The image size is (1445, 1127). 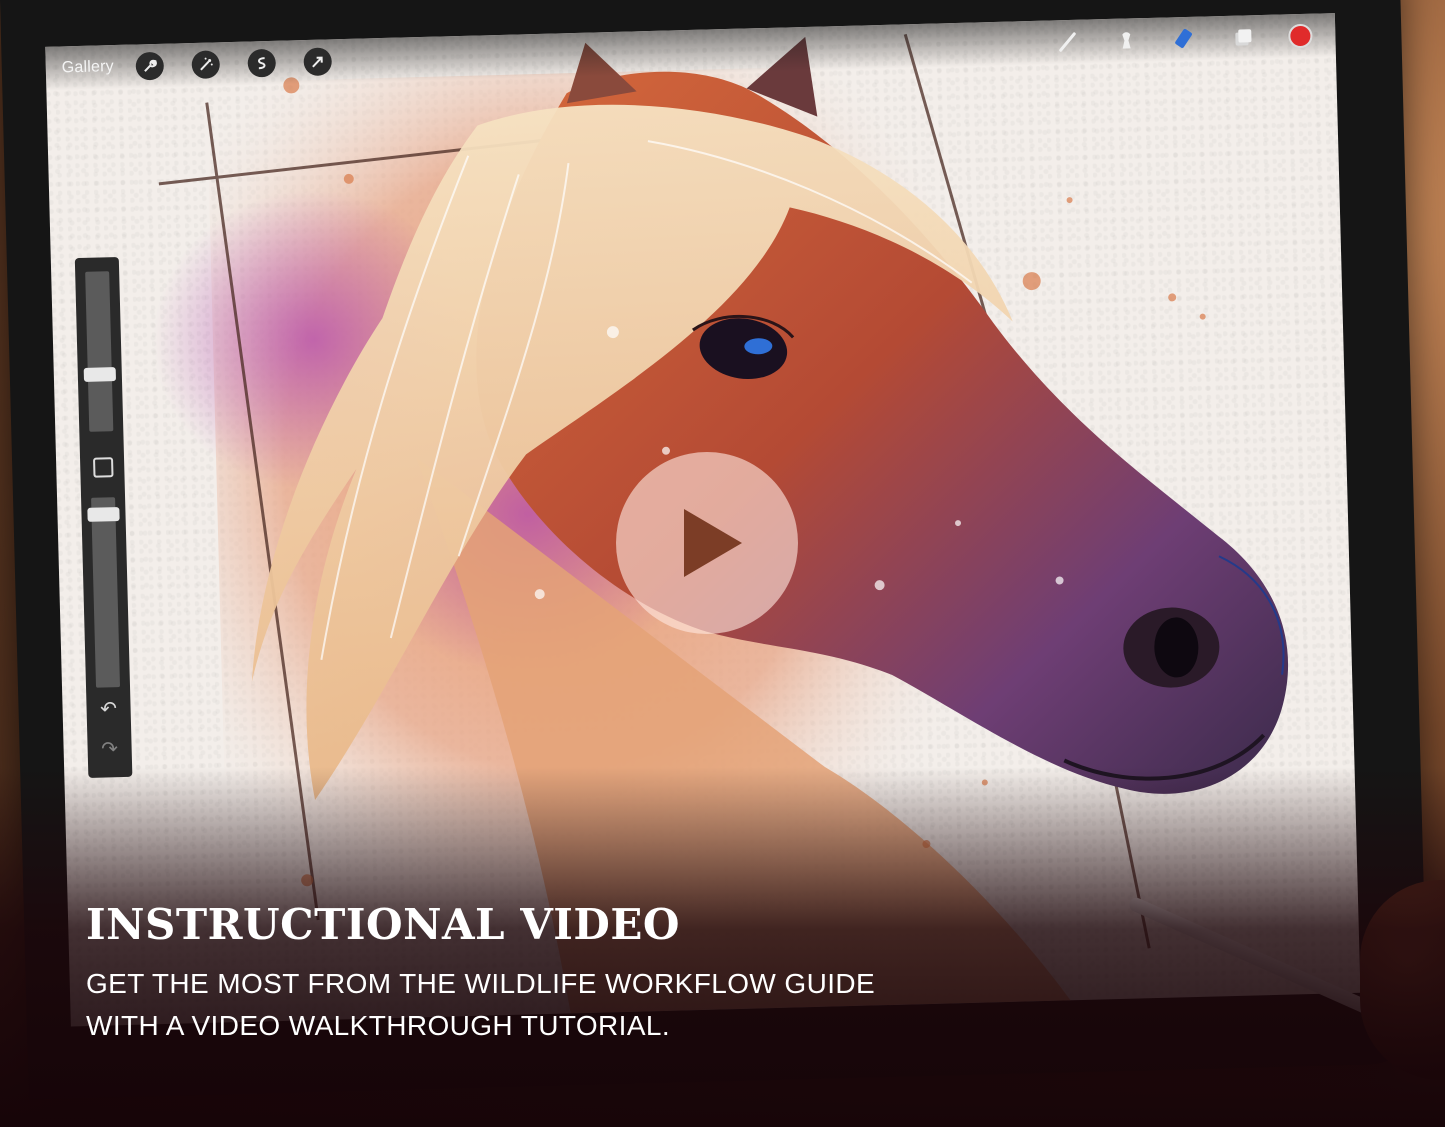 What do you see at coordinates (383, 924) in the screenshot?
I see `caption-title: INSTRUCTIONAL VIDEO` at bounding box center [383, 924].